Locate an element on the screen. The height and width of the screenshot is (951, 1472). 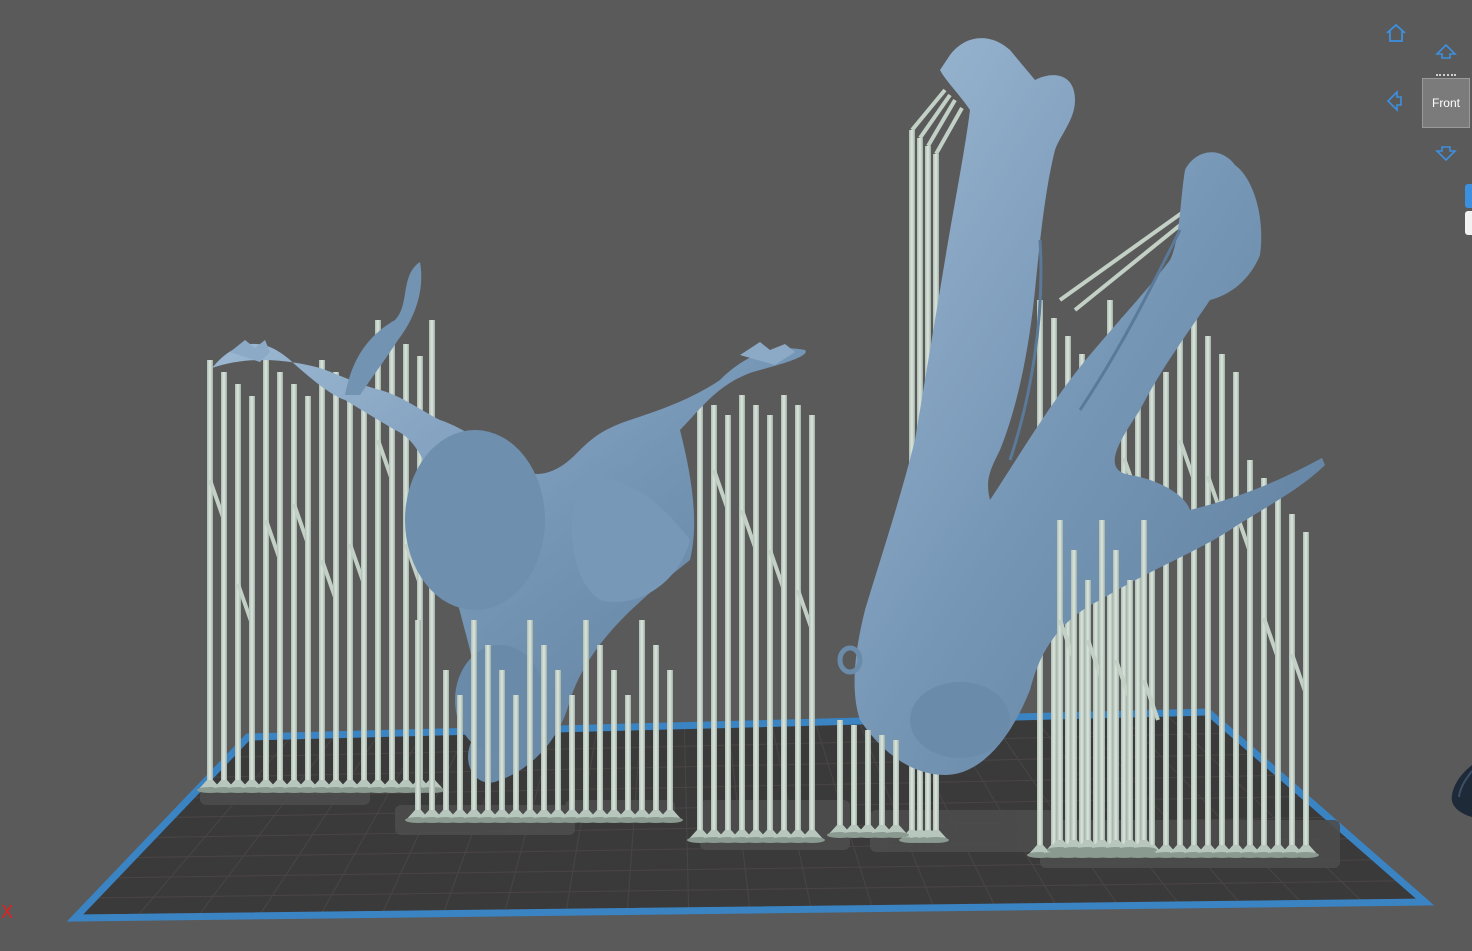
arrow-down-icon is located at coordinates (1446, 154).